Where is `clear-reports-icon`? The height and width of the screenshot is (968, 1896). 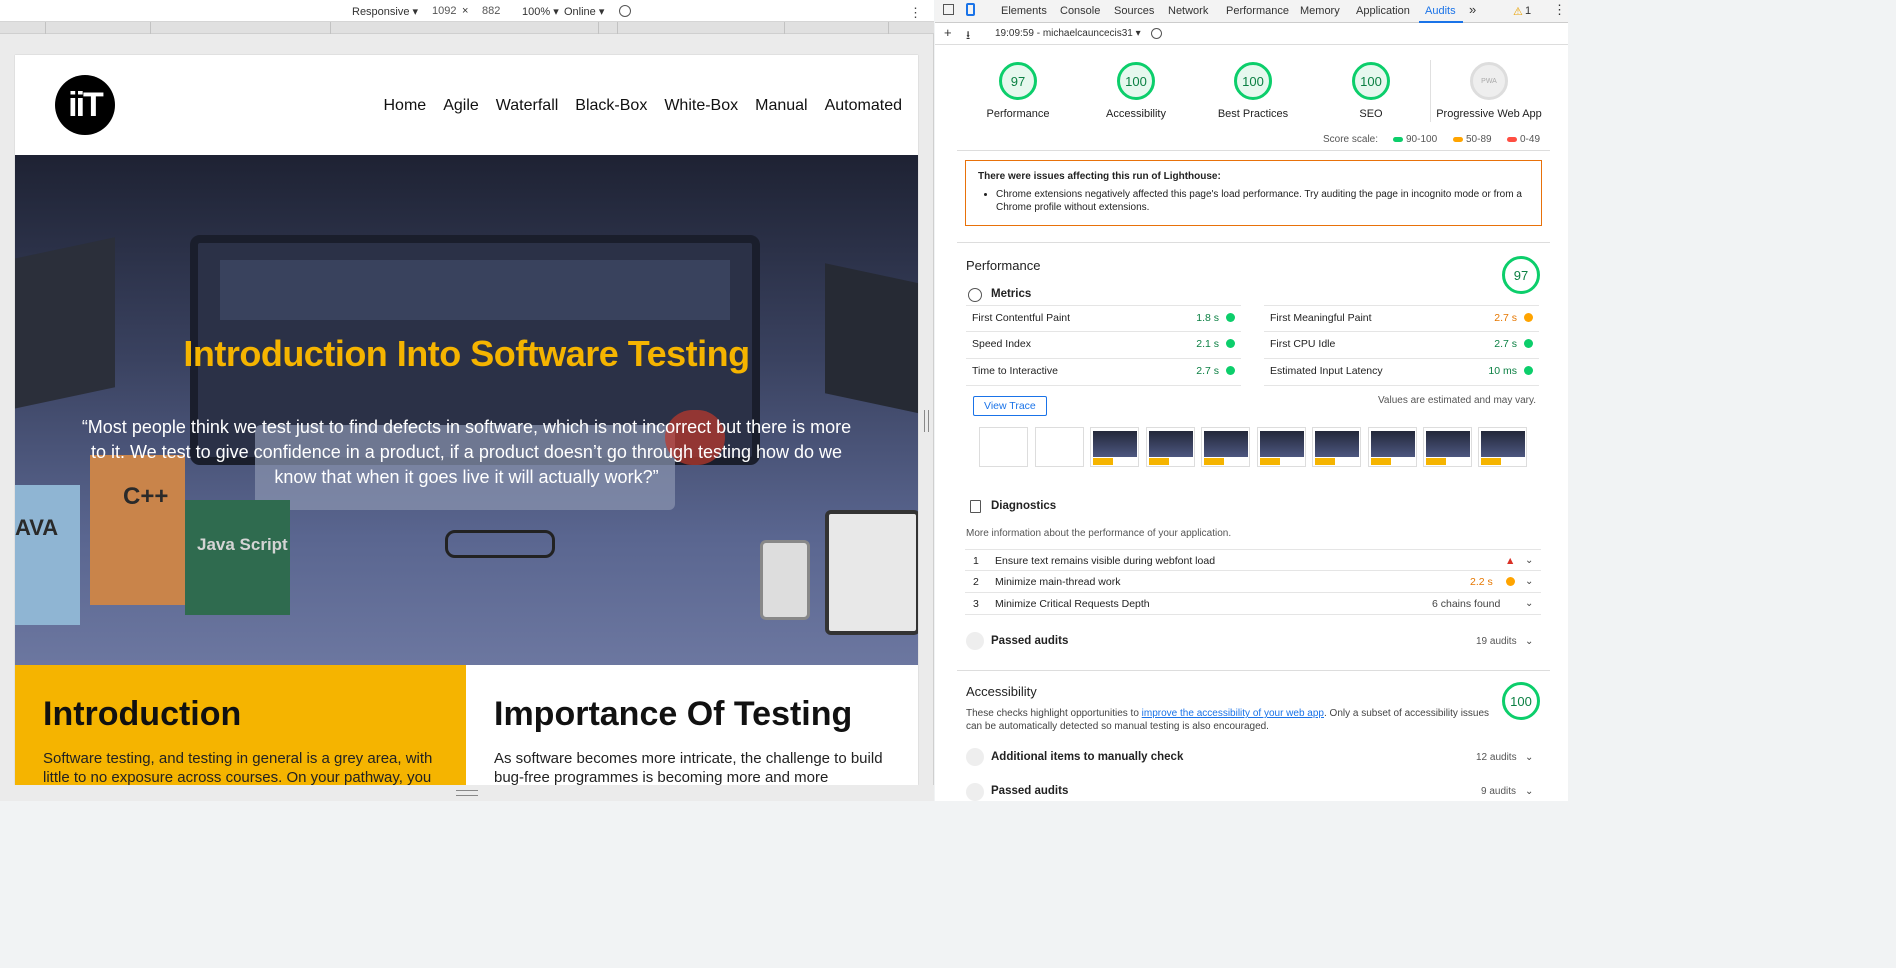 clear-reports-icon is located at coordinates (1156, 33).